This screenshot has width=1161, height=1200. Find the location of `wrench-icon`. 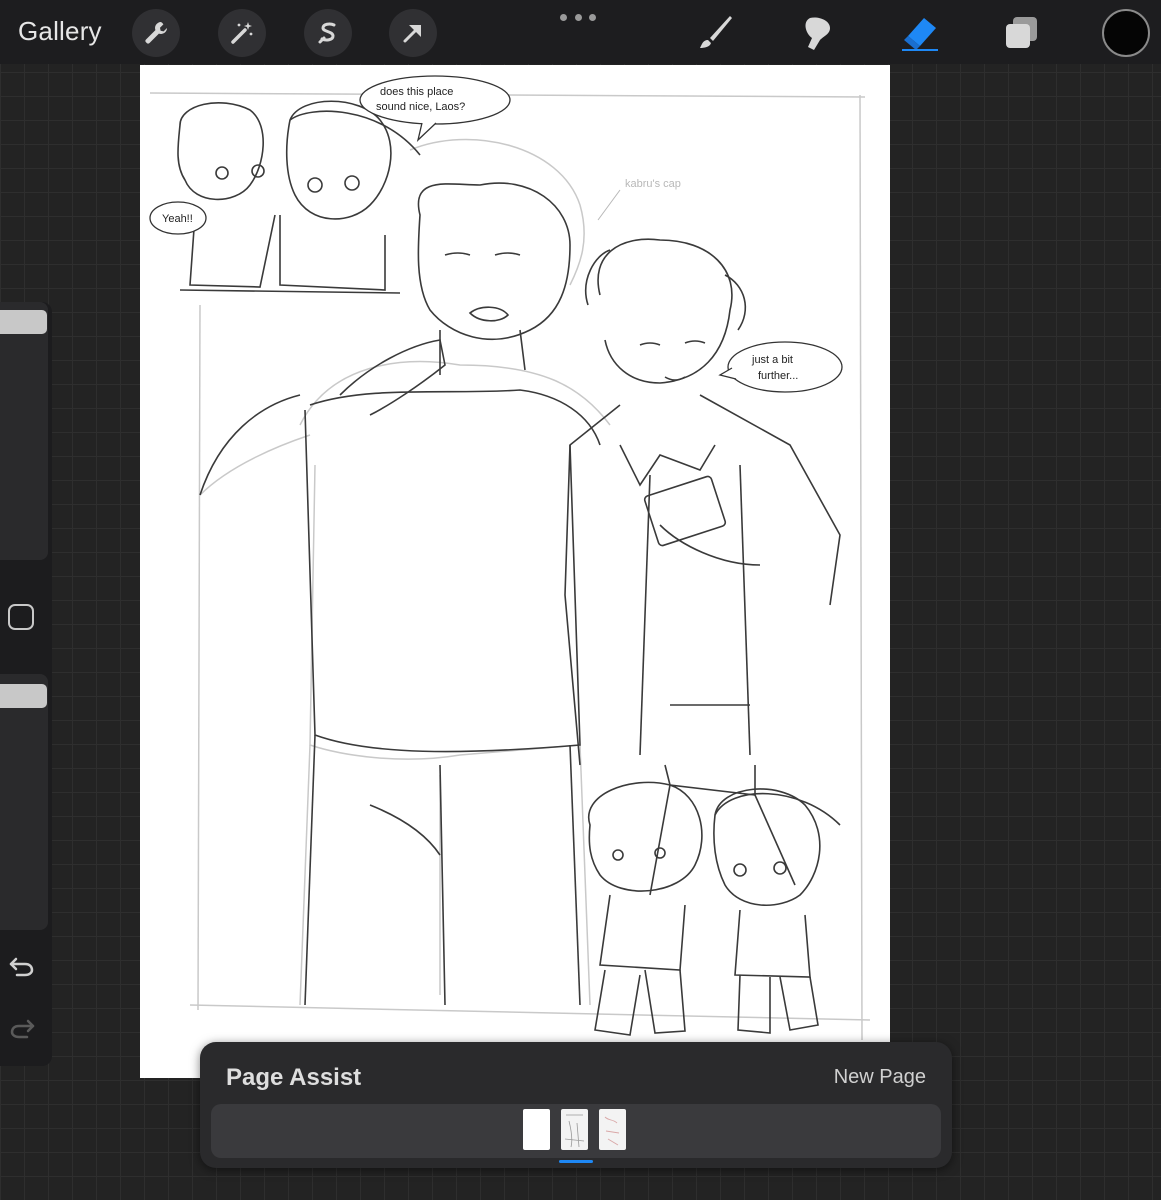

wrench-icon is located at coordinates (156, 33).